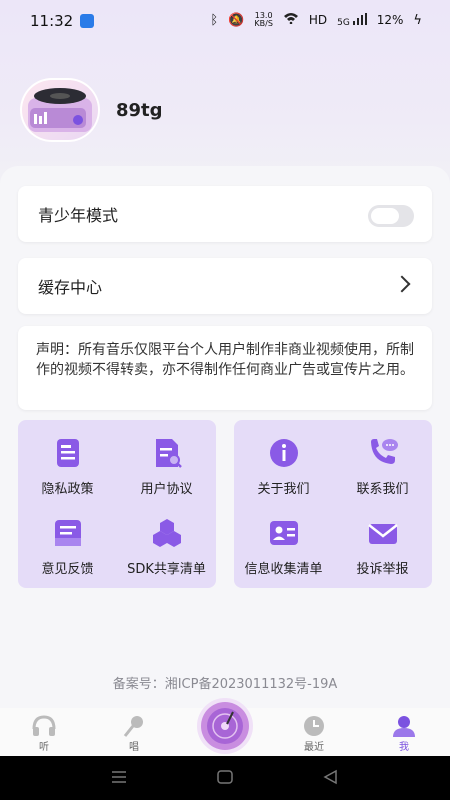 The image size is (450, 800). What do you see at coordinates (283, 546) in the screenshot?
I see `info-collection-list-item: 信息收集清单` at bounding box center [283, 546].